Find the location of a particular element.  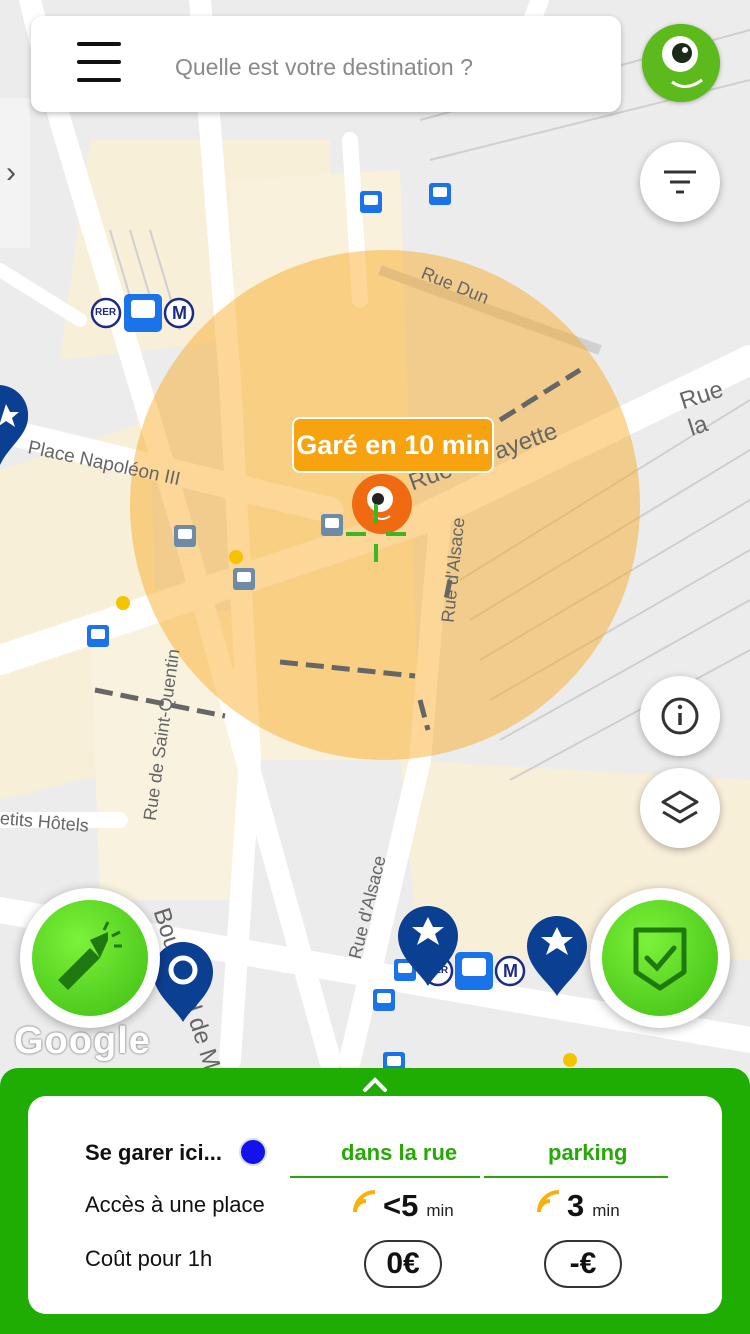

chevron-right-icon: › is located at coordinates (11, 172).